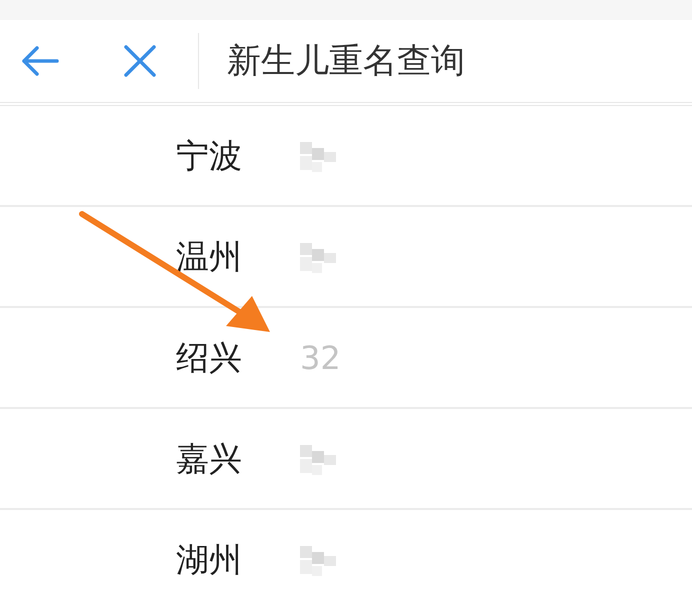  Describe the element at coordinates (346, 61) in the screenshot. I see `page-title: 新生儿重名查询` at that location.